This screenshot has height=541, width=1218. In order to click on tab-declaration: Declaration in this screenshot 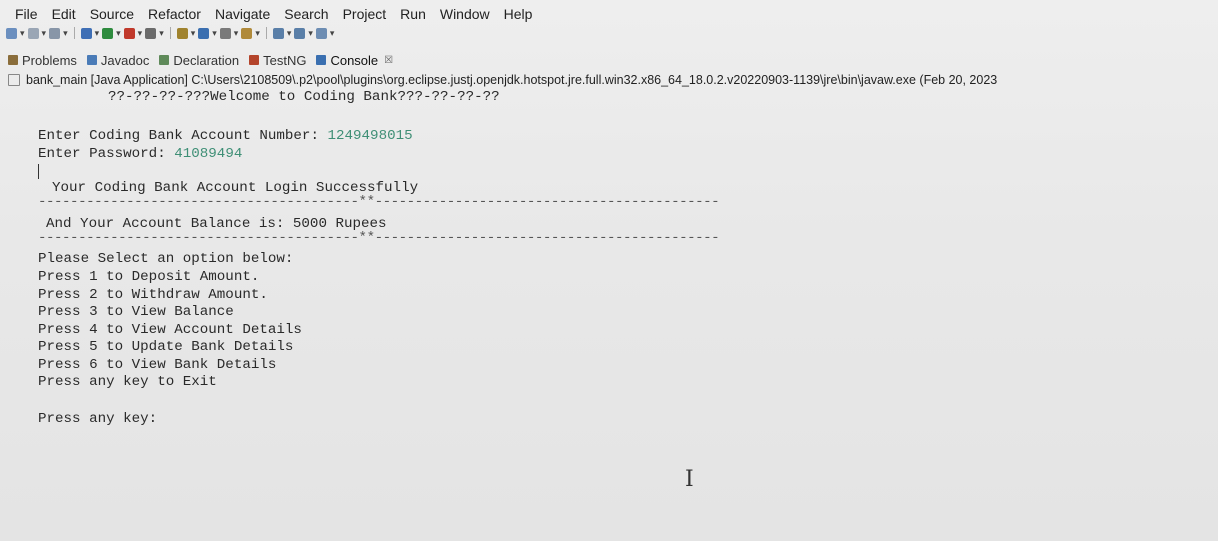, I will do `click(199, 60)`.